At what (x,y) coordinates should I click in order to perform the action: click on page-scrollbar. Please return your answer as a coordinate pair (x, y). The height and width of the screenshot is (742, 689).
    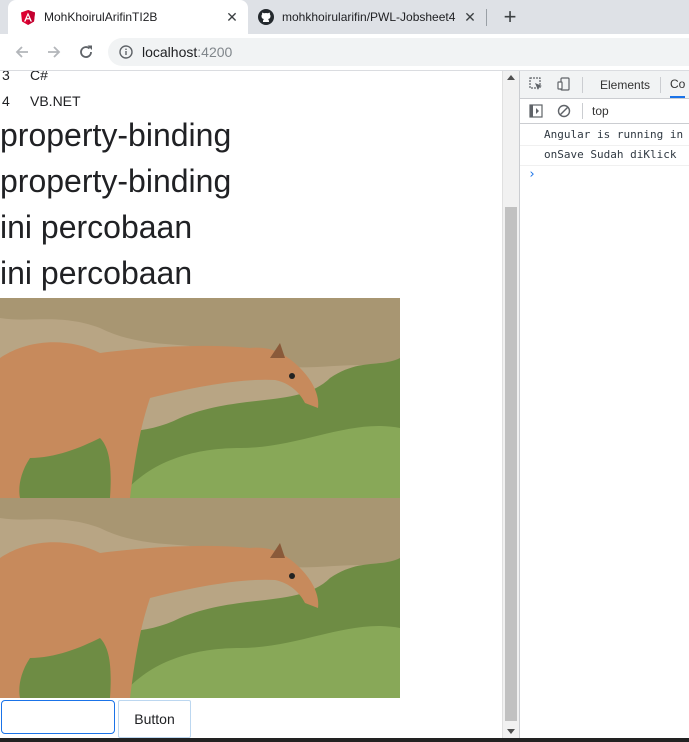
    Looking at the image, I should click on (510, 406).